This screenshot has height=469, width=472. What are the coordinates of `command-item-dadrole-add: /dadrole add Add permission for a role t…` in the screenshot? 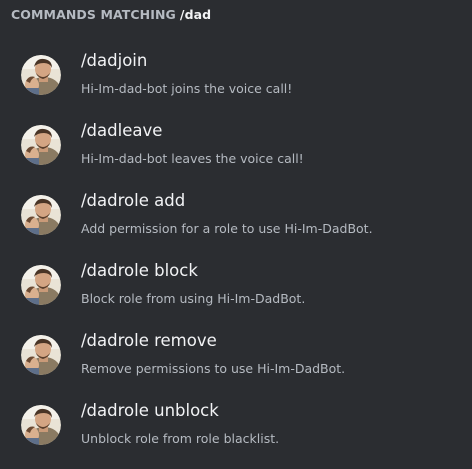 It's located at (236, 216).